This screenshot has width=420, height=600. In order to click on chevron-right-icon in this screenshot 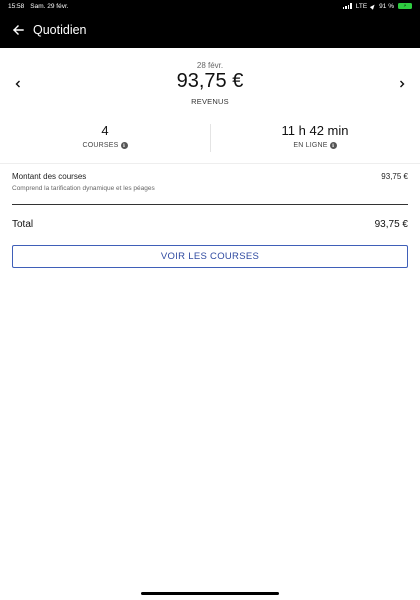, I will do `click(402, 84)`.